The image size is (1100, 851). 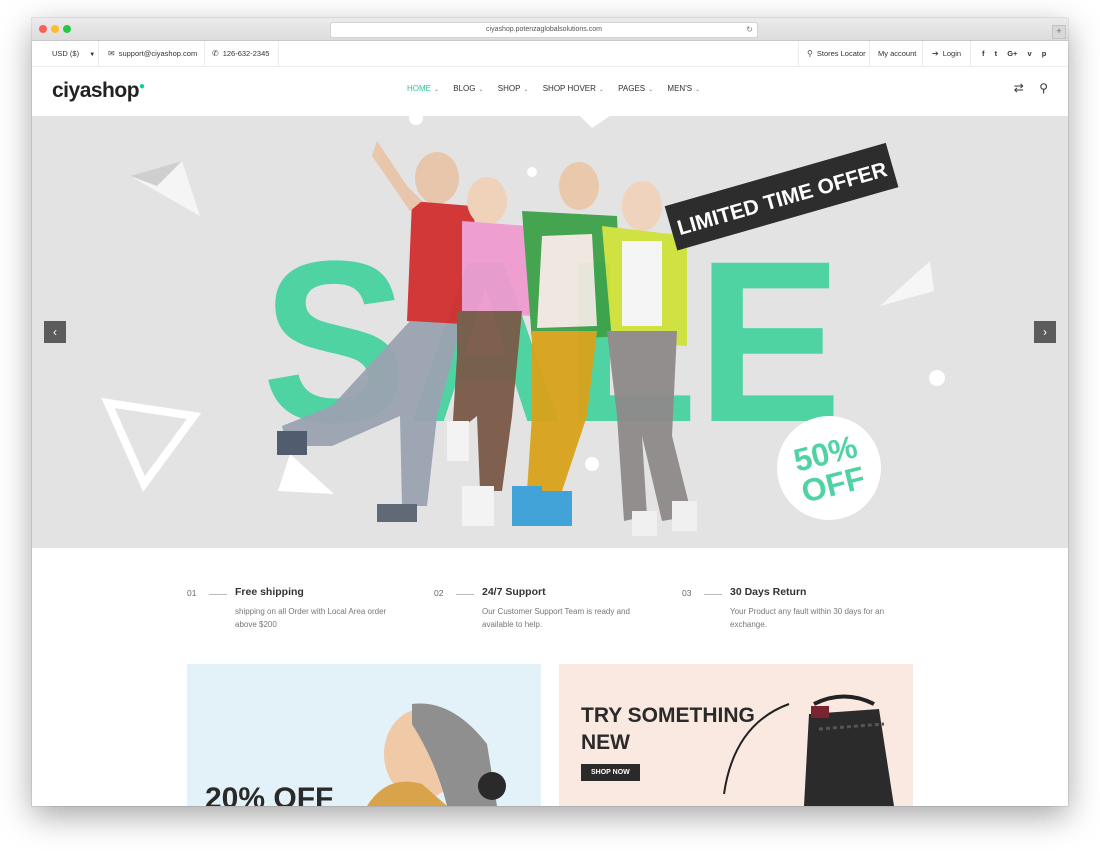 What do you see at coordinates (952, 53) in the screenshot?
I see `login-text: Login` at bounding box center [952, 53].